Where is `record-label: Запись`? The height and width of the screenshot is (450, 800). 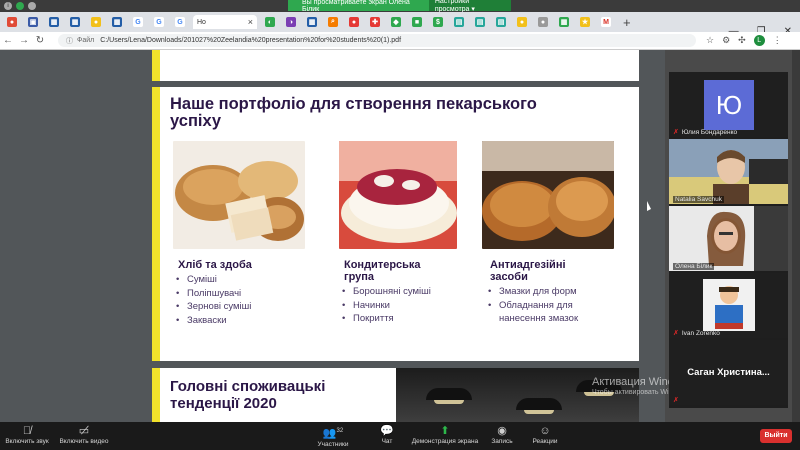
record-label: Запись is located at coordinates (502, 441).